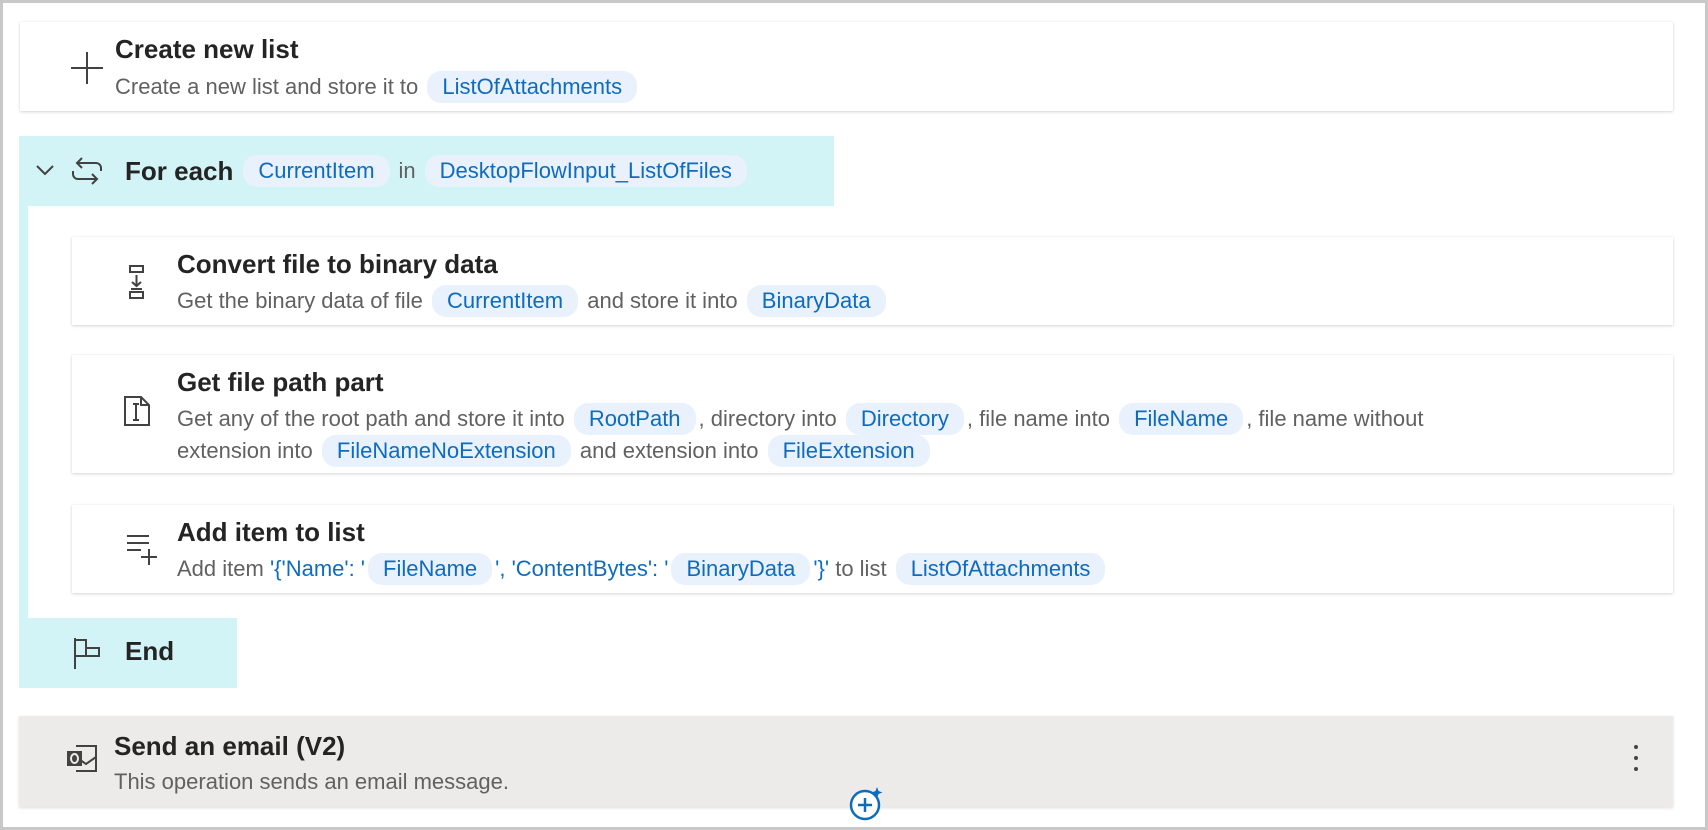  Describe the element at coordinates (585, 171) in the screenshot. I see `variable-token: DesktopFlowInput_ListOfFiles` at that location.